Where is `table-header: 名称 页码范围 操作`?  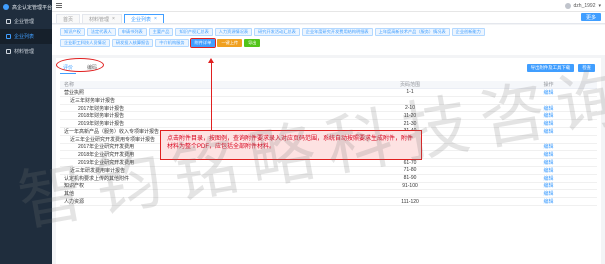 table-header: 名称 页码范围 操作 is located at coordinates (328, 85).